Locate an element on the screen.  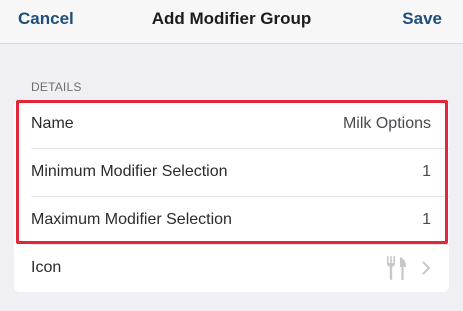
name-row: Name Milk Options is located at coordinates (231, 124).